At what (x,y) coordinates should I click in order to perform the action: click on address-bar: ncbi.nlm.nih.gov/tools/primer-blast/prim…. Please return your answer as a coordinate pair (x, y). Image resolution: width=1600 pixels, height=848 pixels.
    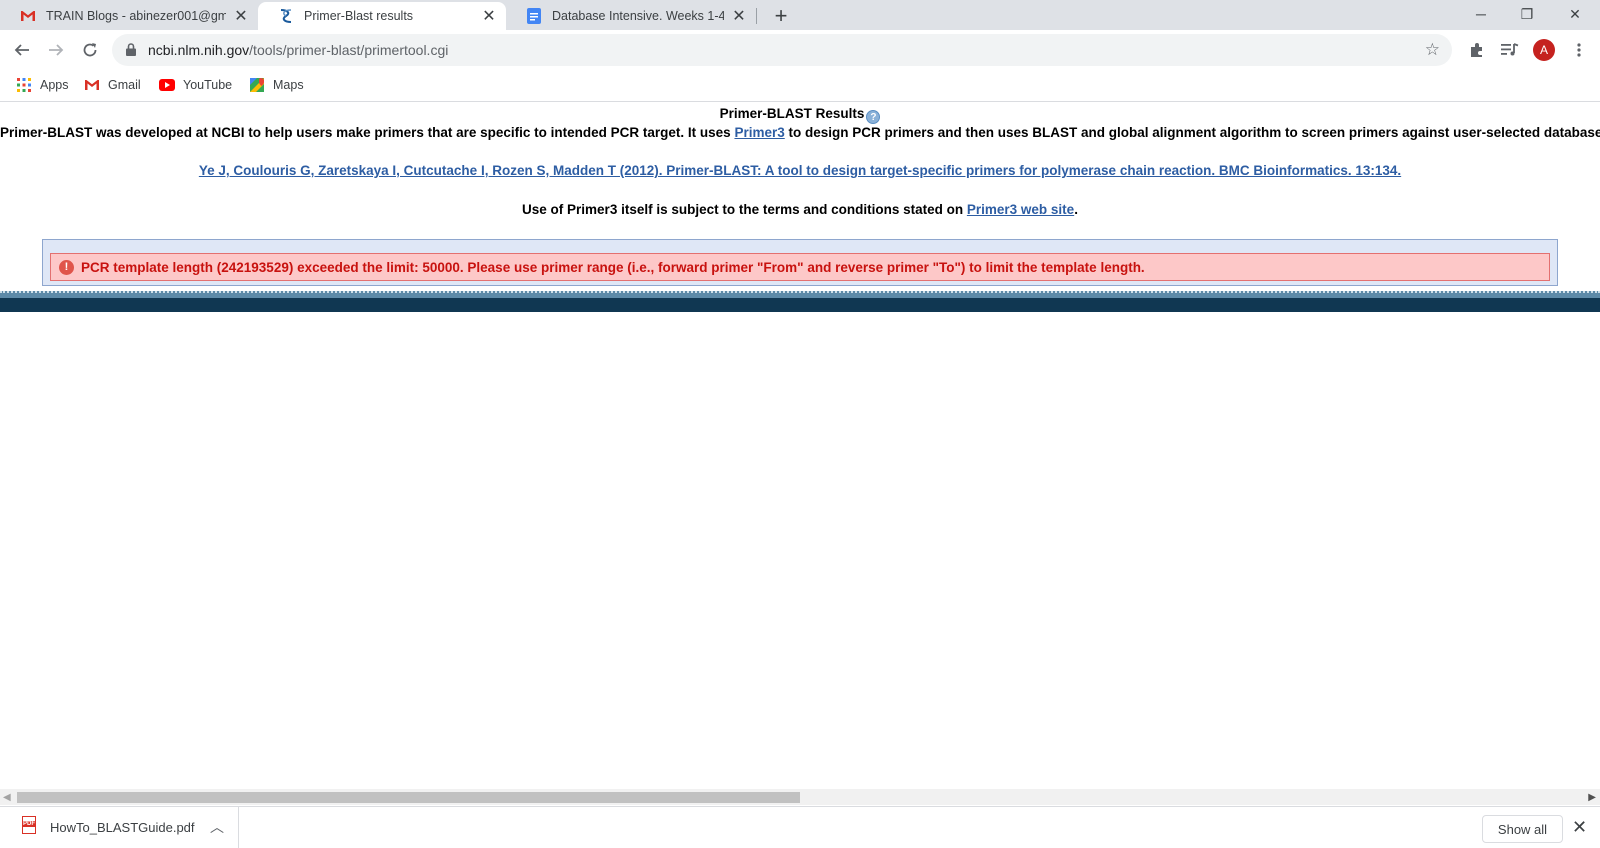
    Looking at the image, I should click on (782, 50).